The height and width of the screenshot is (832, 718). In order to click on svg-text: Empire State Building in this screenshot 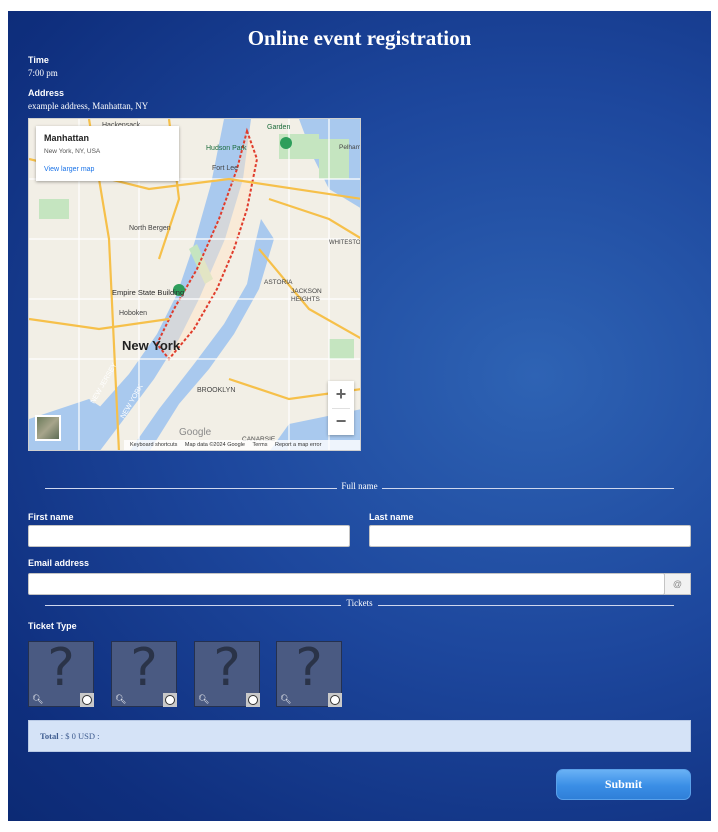, I will do `click(148, 292)`.